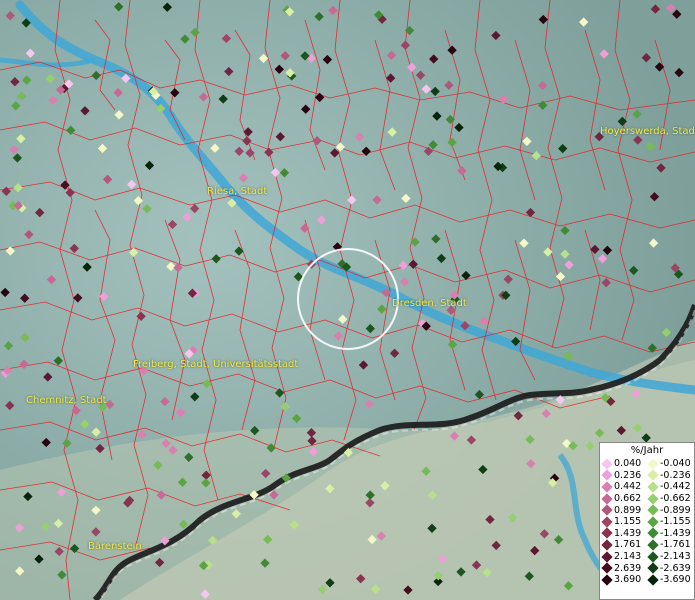  I want to click on legend-row: 1.439, so click(624, 533).